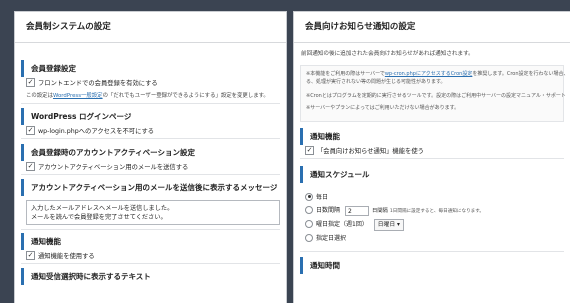  I want to click on use-notification-option: ✓ 通知機能を使用する, so click(150, 256).